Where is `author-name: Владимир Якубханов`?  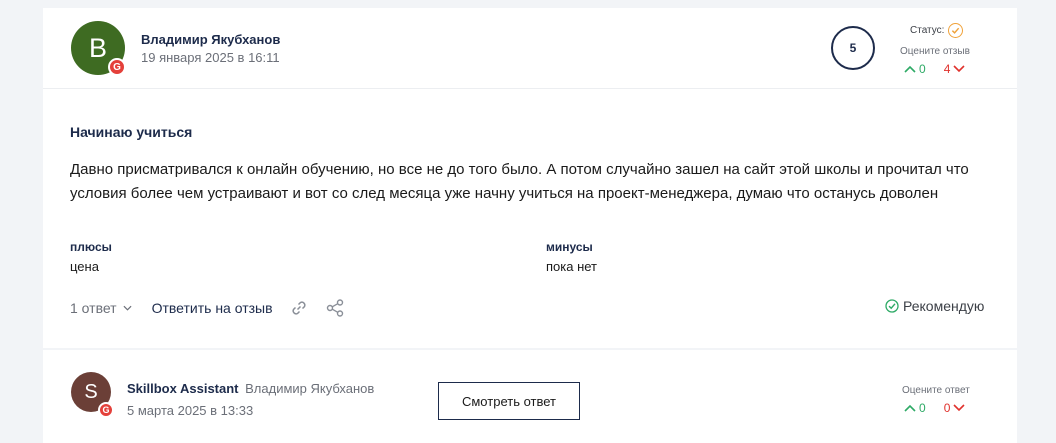
author-name: Владимир Якубханов is located at coordinates (210, 39).